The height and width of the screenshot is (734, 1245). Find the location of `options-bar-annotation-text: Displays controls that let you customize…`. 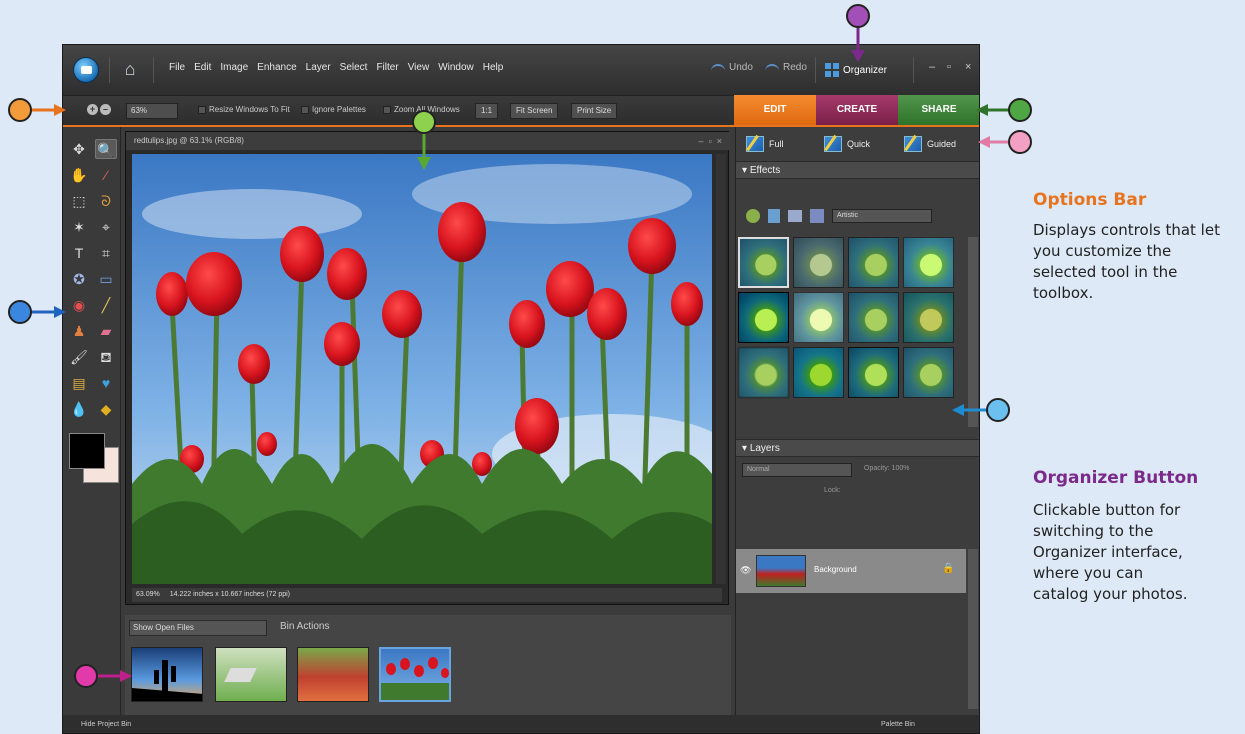

options-bar-annotation-text: Displays controls that let you customize… is located at coordinates (1126, 261).